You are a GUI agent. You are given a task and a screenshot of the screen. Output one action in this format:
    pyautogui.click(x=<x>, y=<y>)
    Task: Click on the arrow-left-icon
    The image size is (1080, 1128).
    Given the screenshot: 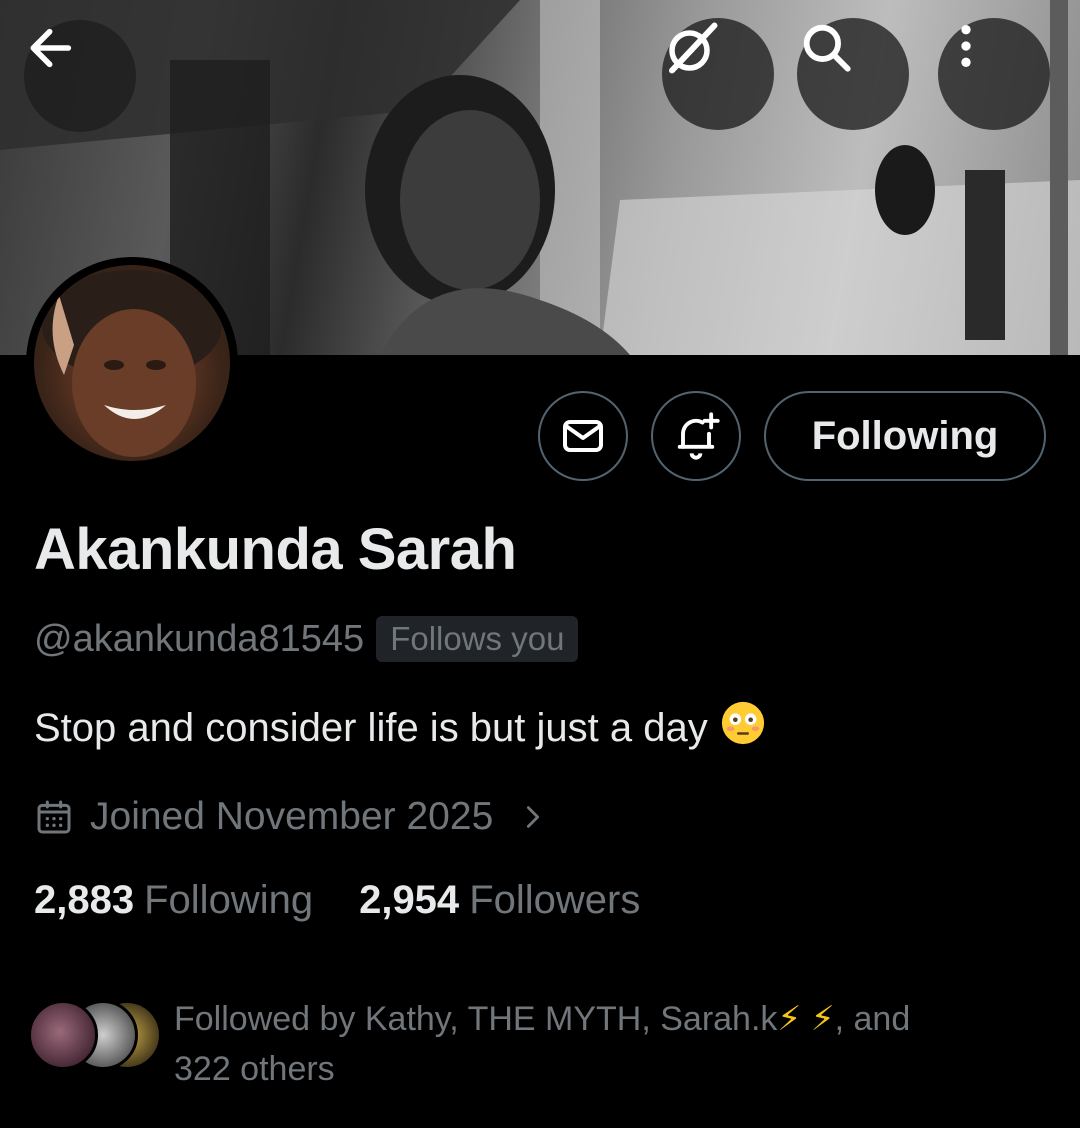 What is the action you would take?
    pyautogui.click(x=51, y=48)
    